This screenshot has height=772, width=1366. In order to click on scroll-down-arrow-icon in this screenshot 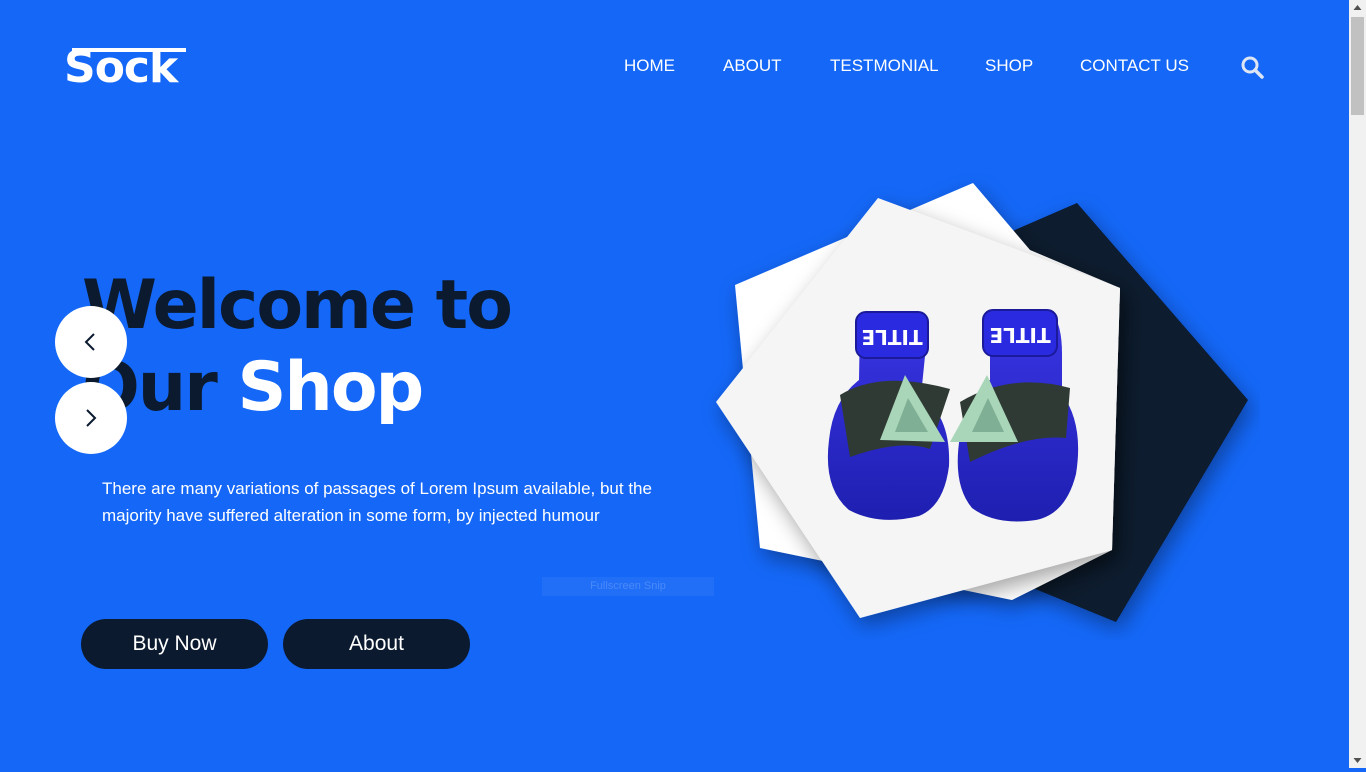, I will do `click(1357, 760)`.